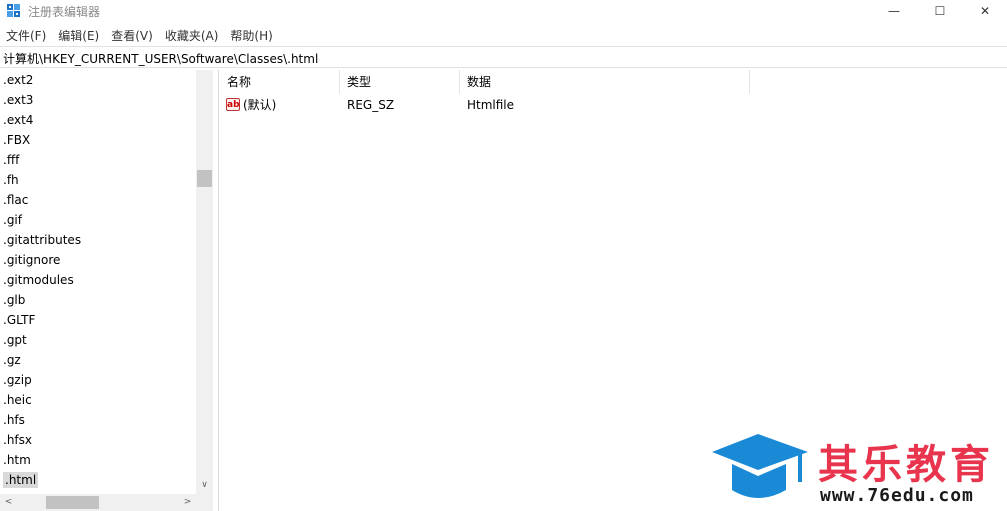 The height and width of the screenshot is (511, 1007). I want to click on tree-item: .gif, so click(98, 220).